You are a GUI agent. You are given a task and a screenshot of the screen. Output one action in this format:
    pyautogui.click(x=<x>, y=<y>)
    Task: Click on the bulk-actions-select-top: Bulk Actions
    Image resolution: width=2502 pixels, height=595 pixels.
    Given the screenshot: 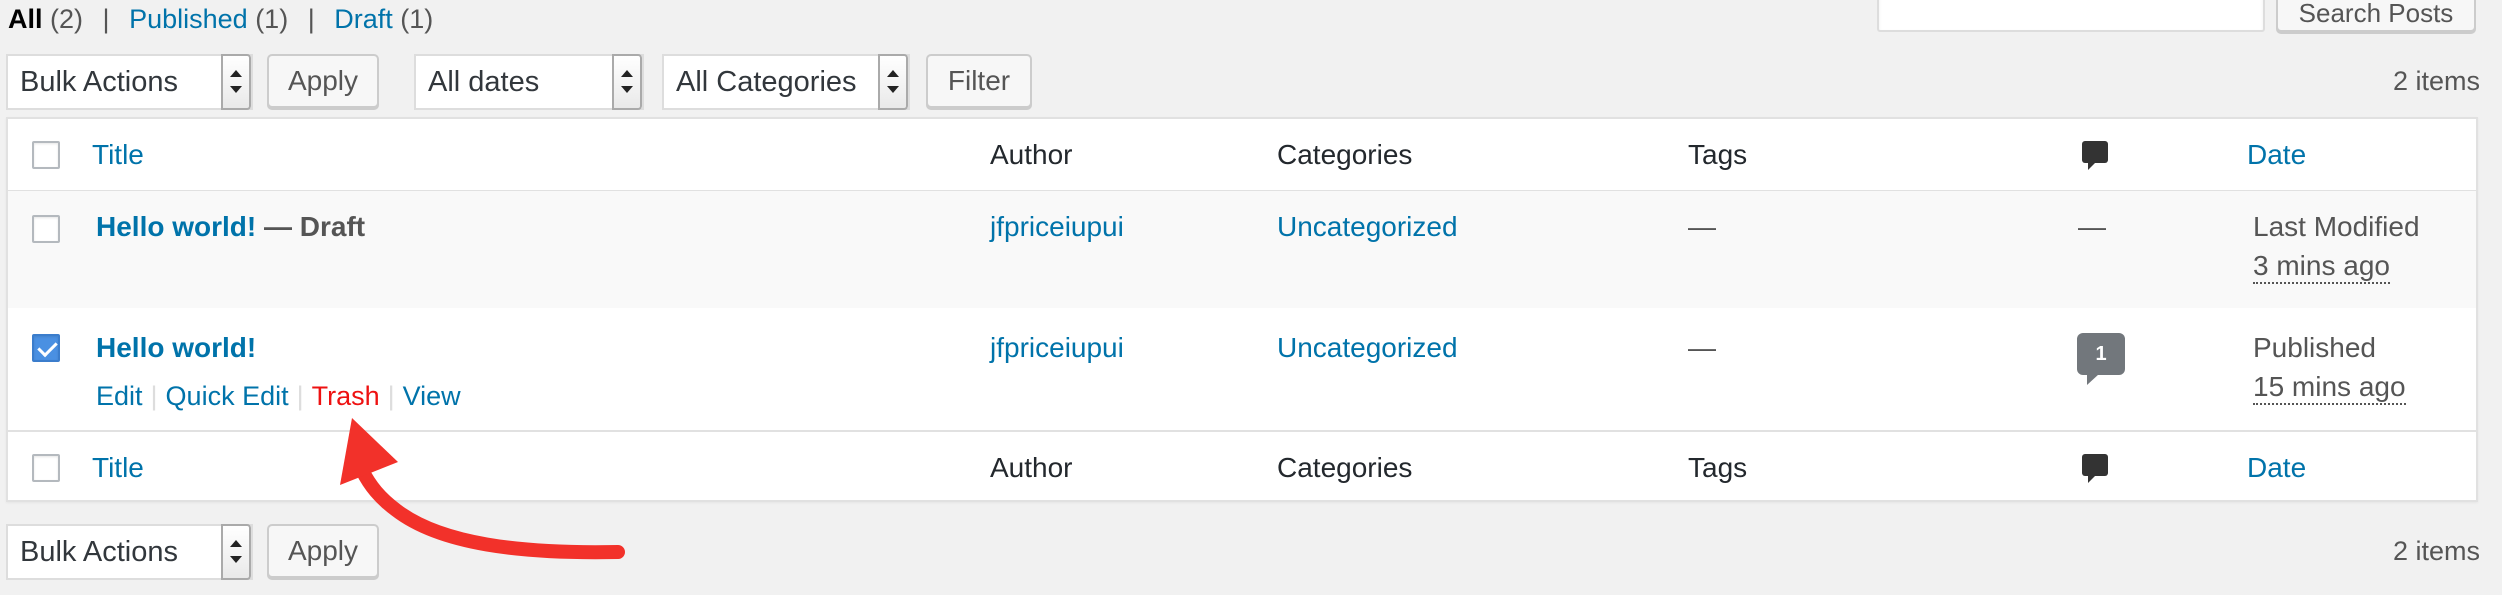 What is the action you would take?
    pyautogui.click(x=129, y=82)
    